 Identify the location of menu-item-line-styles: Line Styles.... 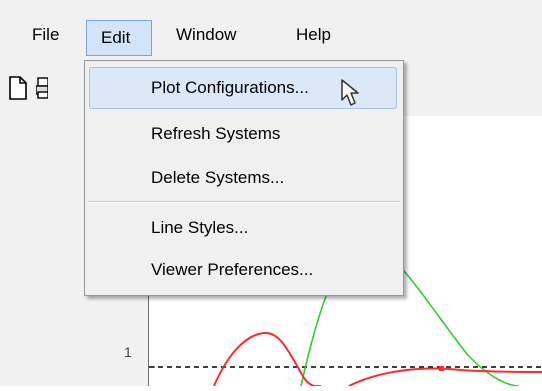
(244, 228).